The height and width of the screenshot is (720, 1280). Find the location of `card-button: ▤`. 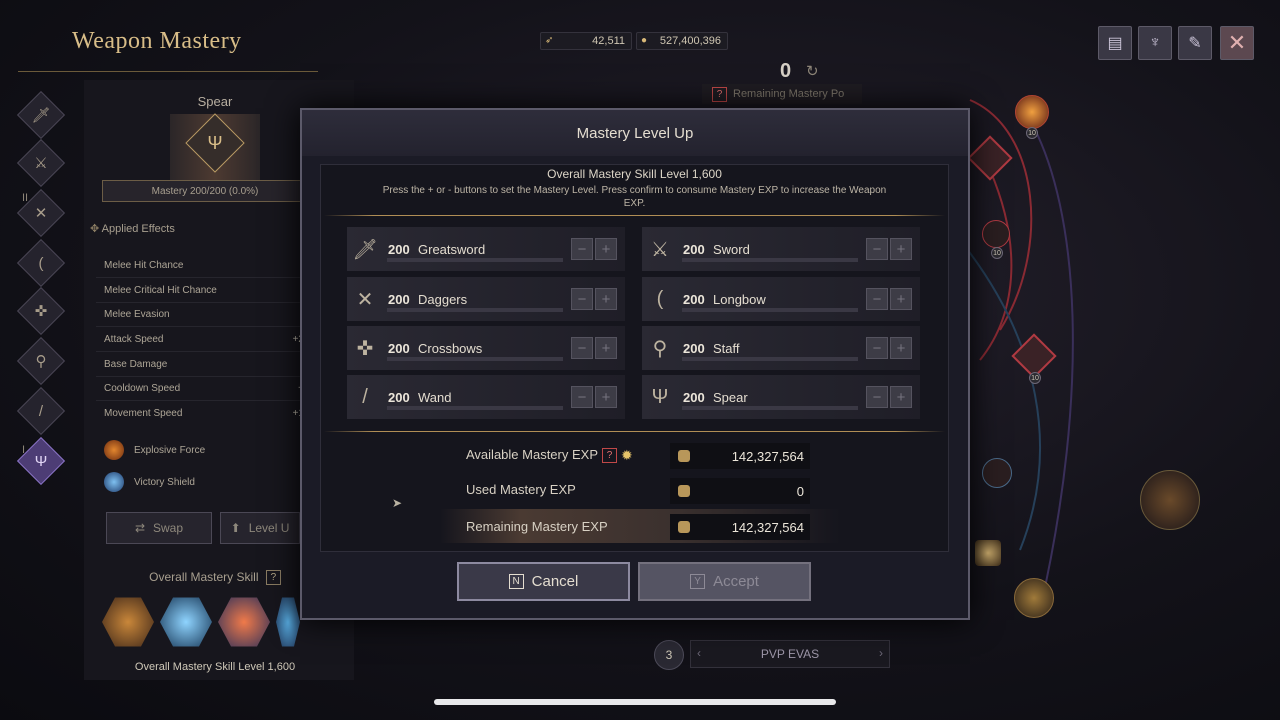

card-button: ▤ is located at coordinates (1115, 43).